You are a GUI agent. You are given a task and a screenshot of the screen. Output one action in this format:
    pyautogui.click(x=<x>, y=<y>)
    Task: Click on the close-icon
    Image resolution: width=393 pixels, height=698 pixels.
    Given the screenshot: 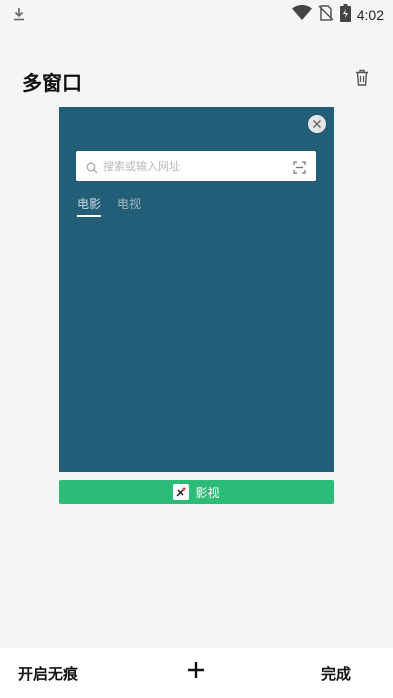 What is the action you would take?
    pyautogui.click(x=317, y=124)
    